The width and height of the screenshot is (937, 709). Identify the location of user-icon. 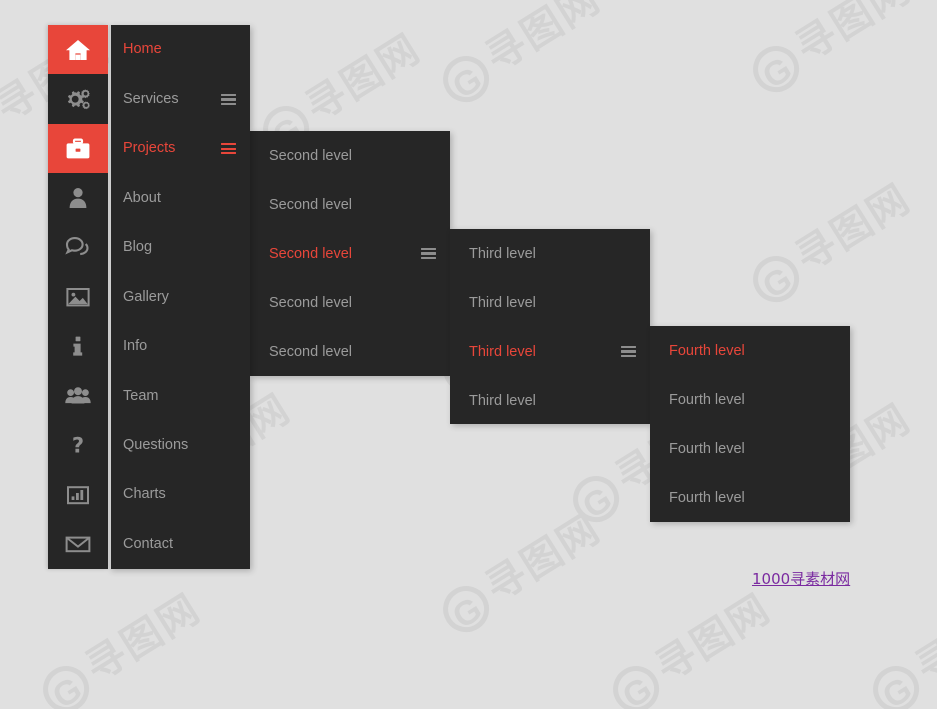
(78, 198).